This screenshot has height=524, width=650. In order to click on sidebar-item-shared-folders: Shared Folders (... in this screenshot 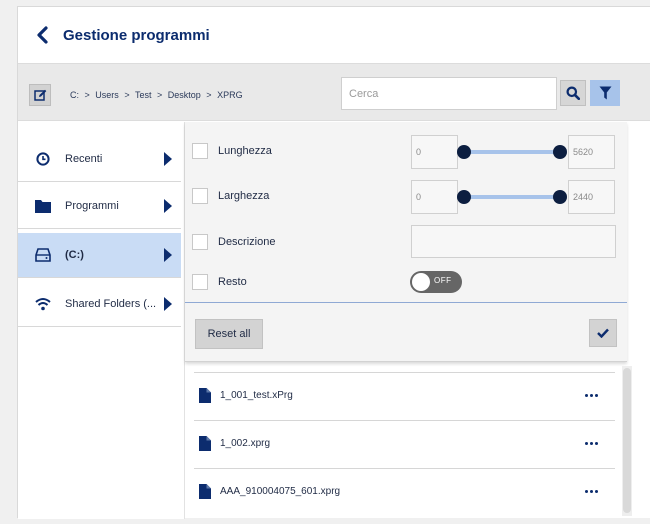, I will do `click(99, 304)`.